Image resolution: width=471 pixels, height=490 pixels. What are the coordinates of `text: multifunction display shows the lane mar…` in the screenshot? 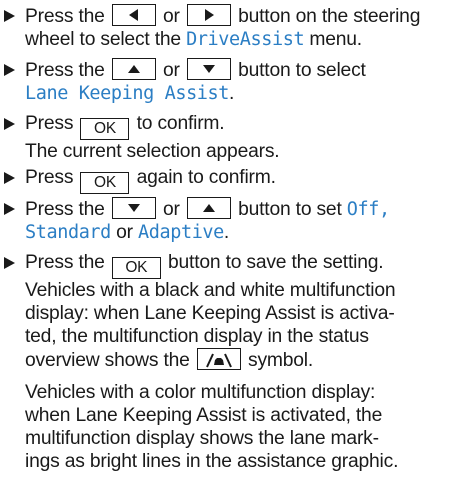 It's located at (202, 438).